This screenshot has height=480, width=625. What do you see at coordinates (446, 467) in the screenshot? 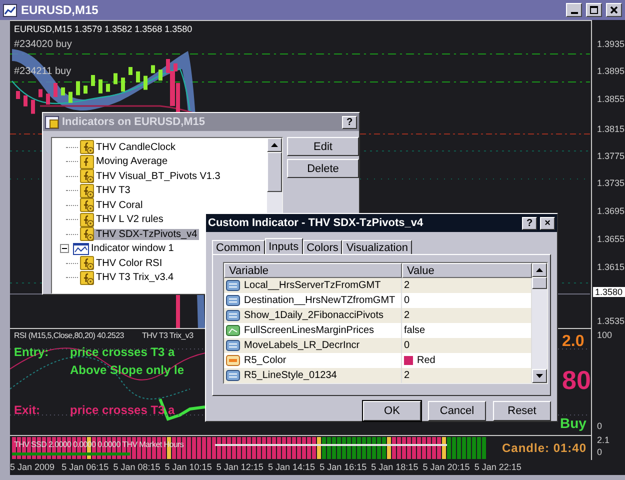
I see `time-label: 5 Jan 20:15` at bounding box center [446, 467].